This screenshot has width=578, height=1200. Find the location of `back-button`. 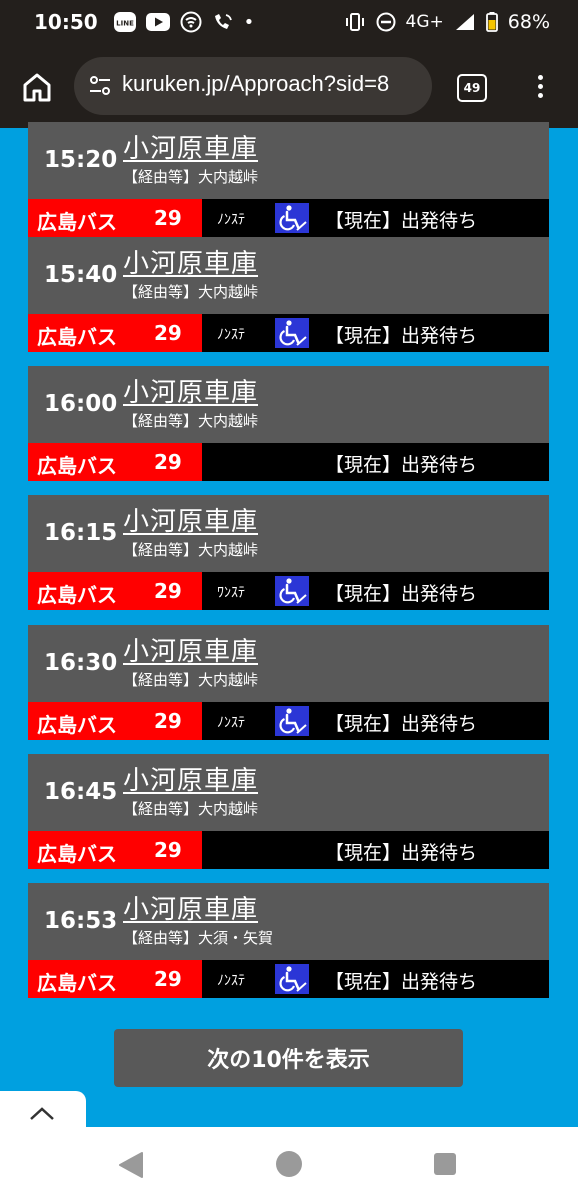

back-button is located at coordinates (131, 1167).